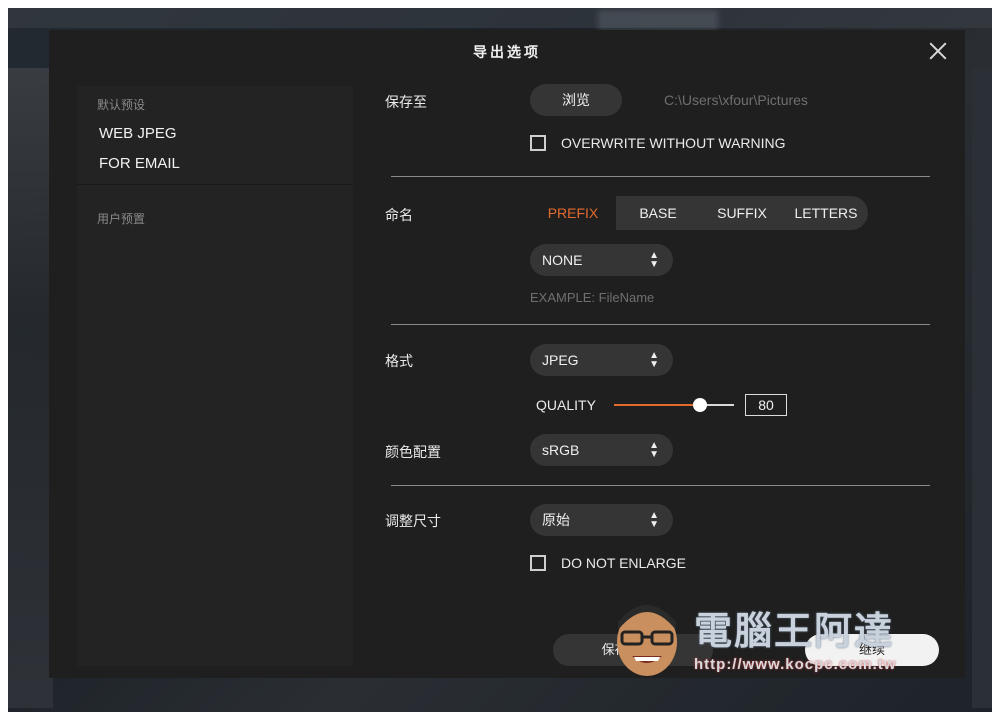 This screenshot has width=1000, height=720. Describe the element at coordinates (121, 105) in the screenshot. I see `default-presets-header: 默认预设` at that location.